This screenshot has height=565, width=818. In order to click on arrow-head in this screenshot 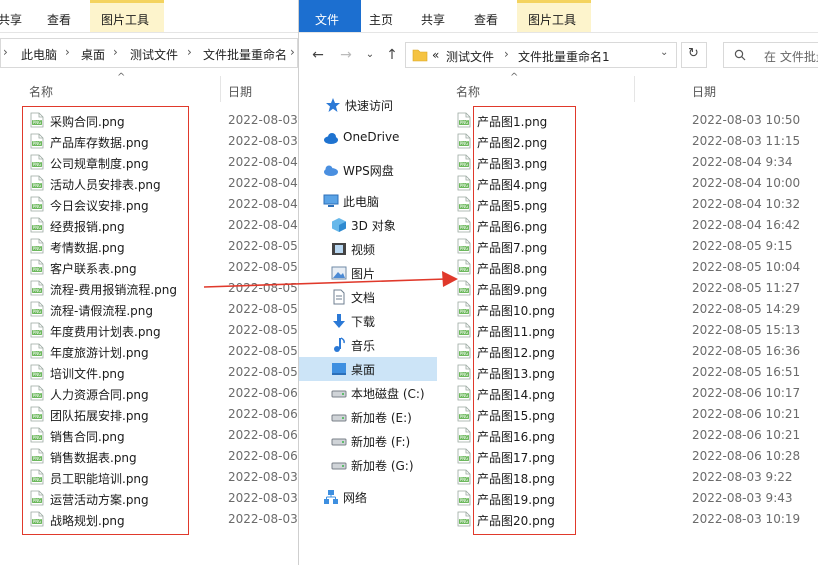, I will do `click(450, 279)`.